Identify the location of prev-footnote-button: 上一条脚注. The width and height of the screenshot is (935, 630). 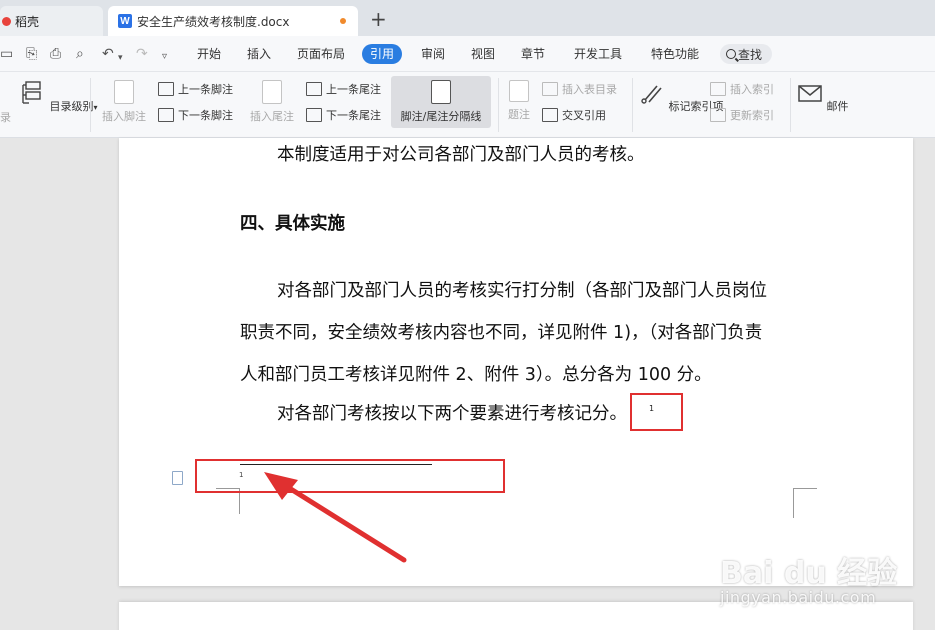
(195, 89).